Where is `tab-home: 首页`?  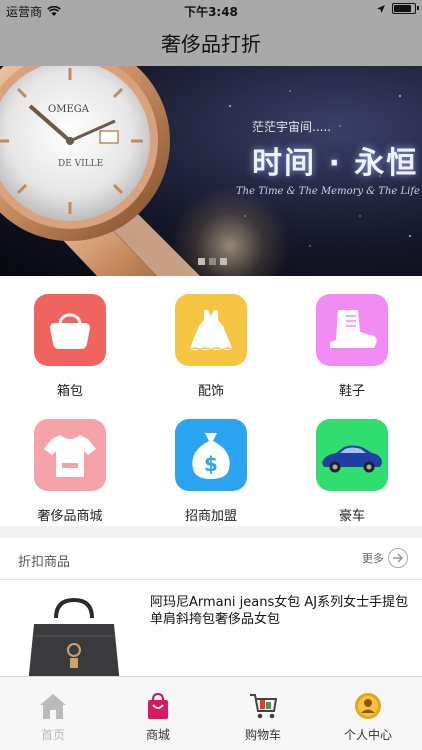 tab-home: 首页 is located at coordinates (53, 717).